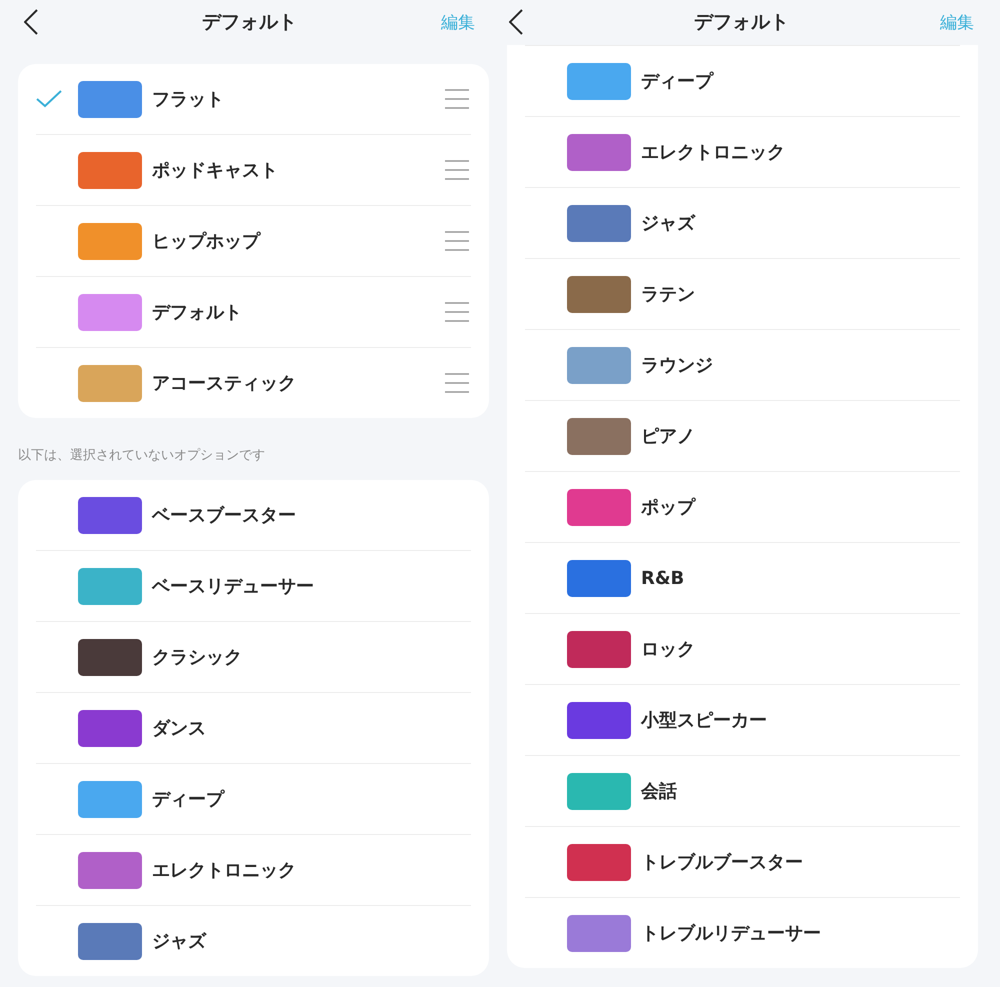  Describe the element at coordinates (224, 515) in the screenshot. I see `preset-name: ベースブースター` at that location.